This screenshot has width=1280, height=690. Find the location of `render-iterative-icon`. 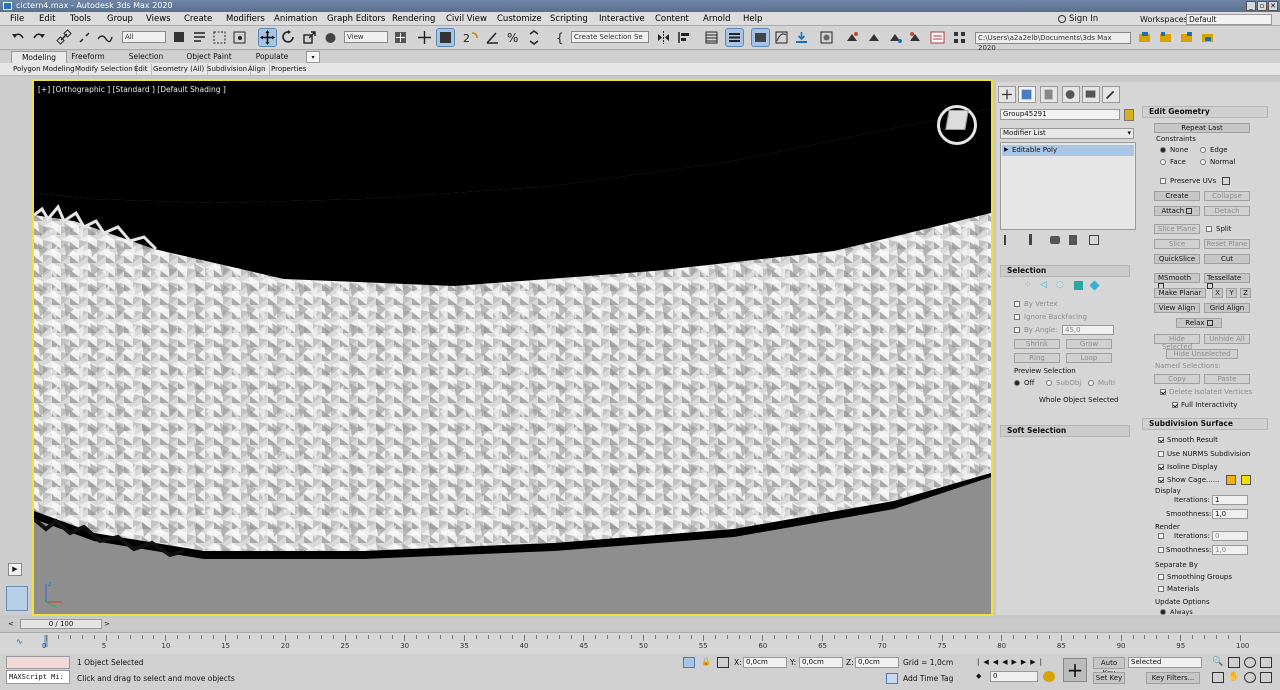

render-iterative-icon is located at coordinates (915, 37).